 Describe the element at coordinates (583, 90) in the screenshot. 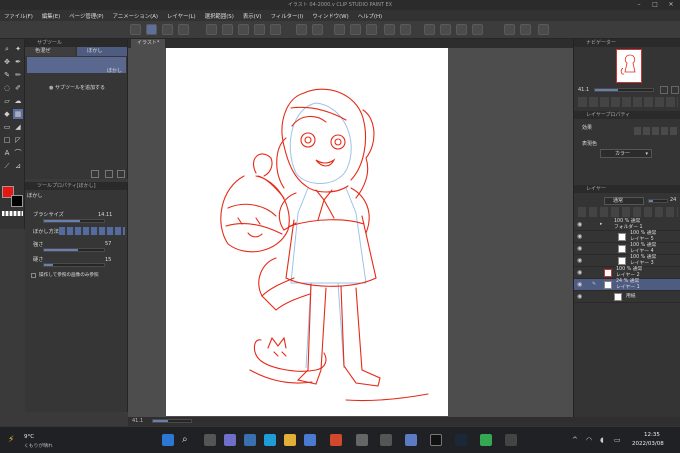

I see `navigator-zoom: 41.1` at that location.